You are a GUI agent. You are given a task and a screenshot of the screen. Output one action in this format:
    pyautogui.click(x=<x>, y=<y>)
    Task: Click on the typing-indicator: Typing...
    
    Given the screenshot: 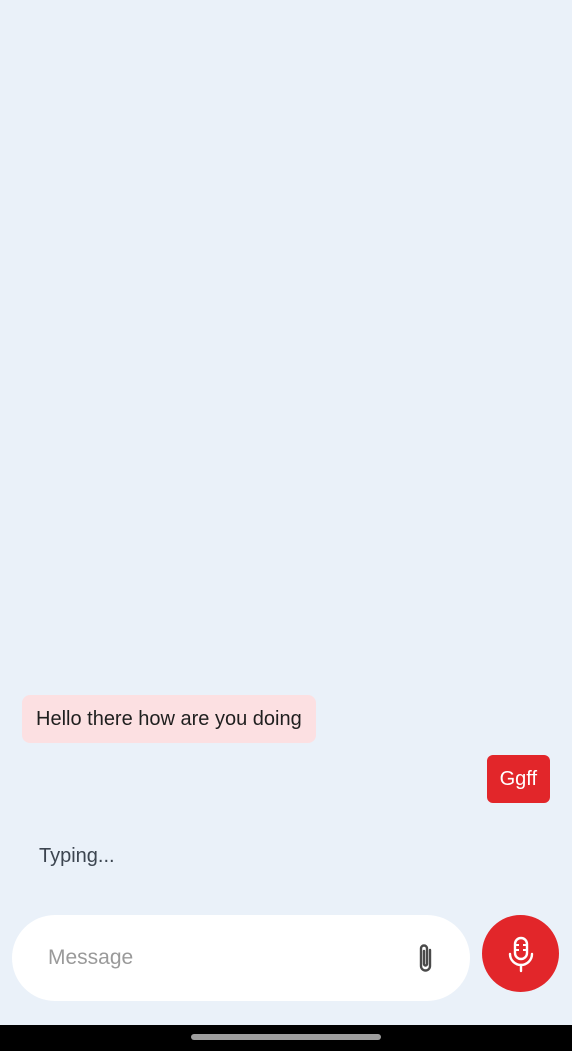 What is the action you would take?
    pyautogui.click(x=77, y=856)
    